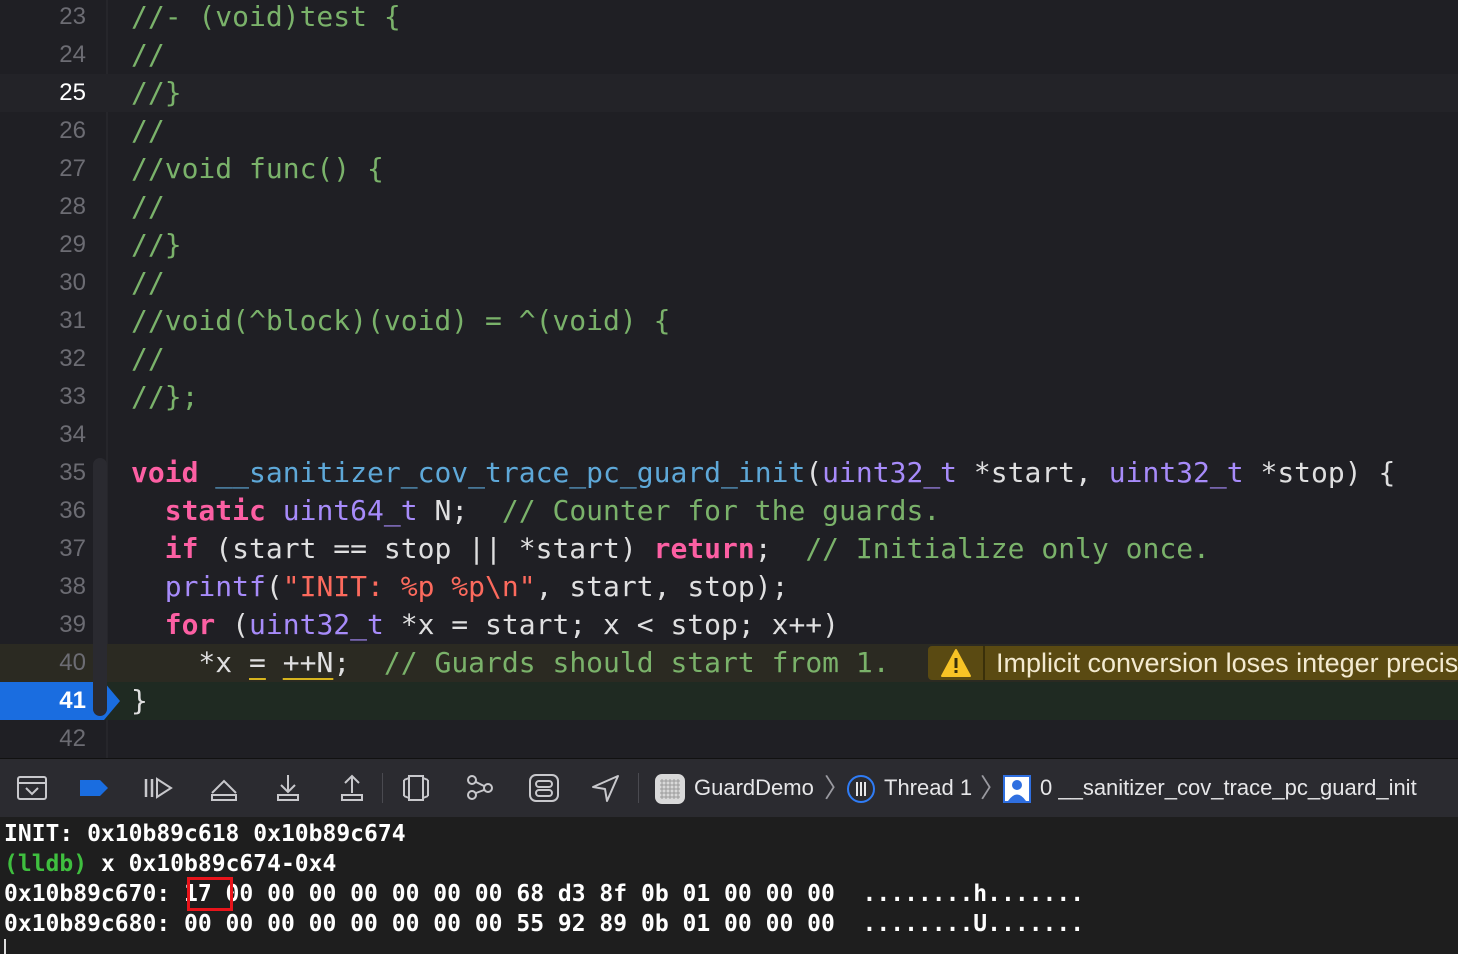  I want to click on line-number: 30, so click(43, 283).